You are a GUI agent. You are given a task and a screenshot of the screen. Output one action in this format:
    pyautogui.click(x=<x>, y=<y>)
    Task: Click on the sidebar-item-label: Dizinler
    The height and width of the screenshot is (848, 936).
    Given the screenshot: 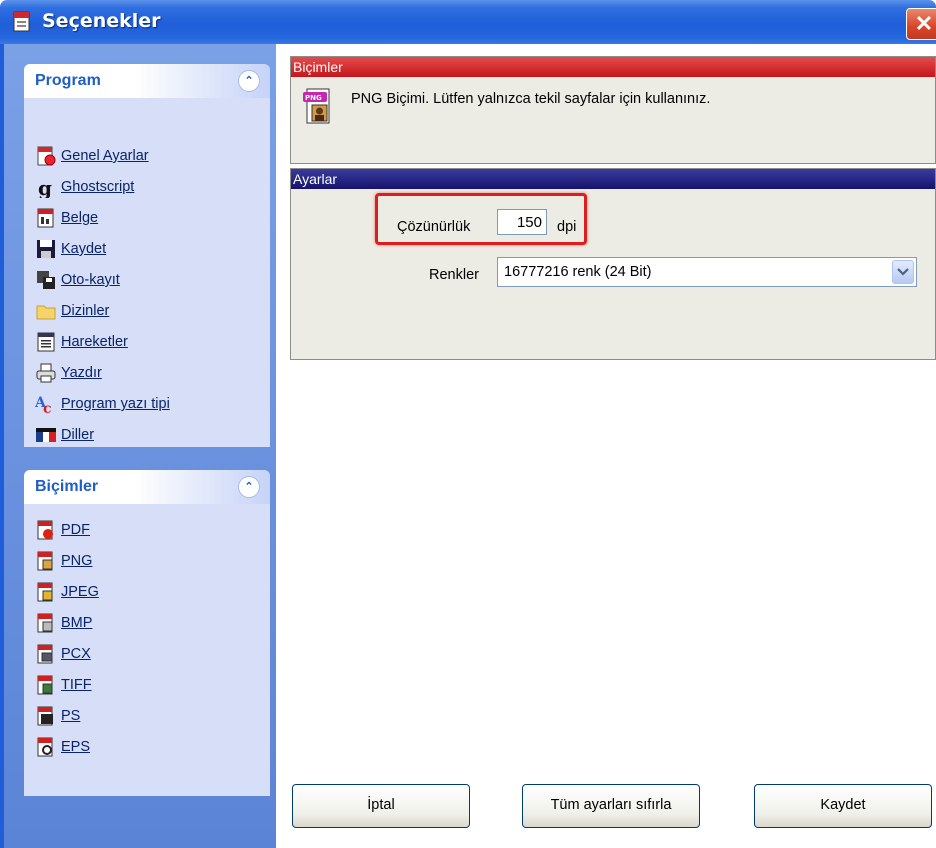 What is the action you would take?
    pyautogui.click(x=85, y=311)
    